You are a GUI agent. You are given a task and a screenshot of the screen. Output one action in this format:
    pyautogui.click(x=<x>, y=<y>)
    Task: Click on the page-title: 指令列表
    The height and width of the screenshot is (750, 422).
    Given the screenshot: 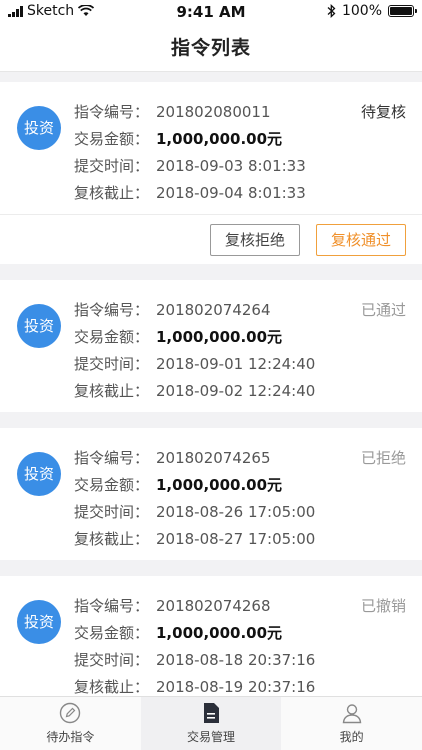 What is the action you would take?
    pyautogui.click(x=210, y=48)
    